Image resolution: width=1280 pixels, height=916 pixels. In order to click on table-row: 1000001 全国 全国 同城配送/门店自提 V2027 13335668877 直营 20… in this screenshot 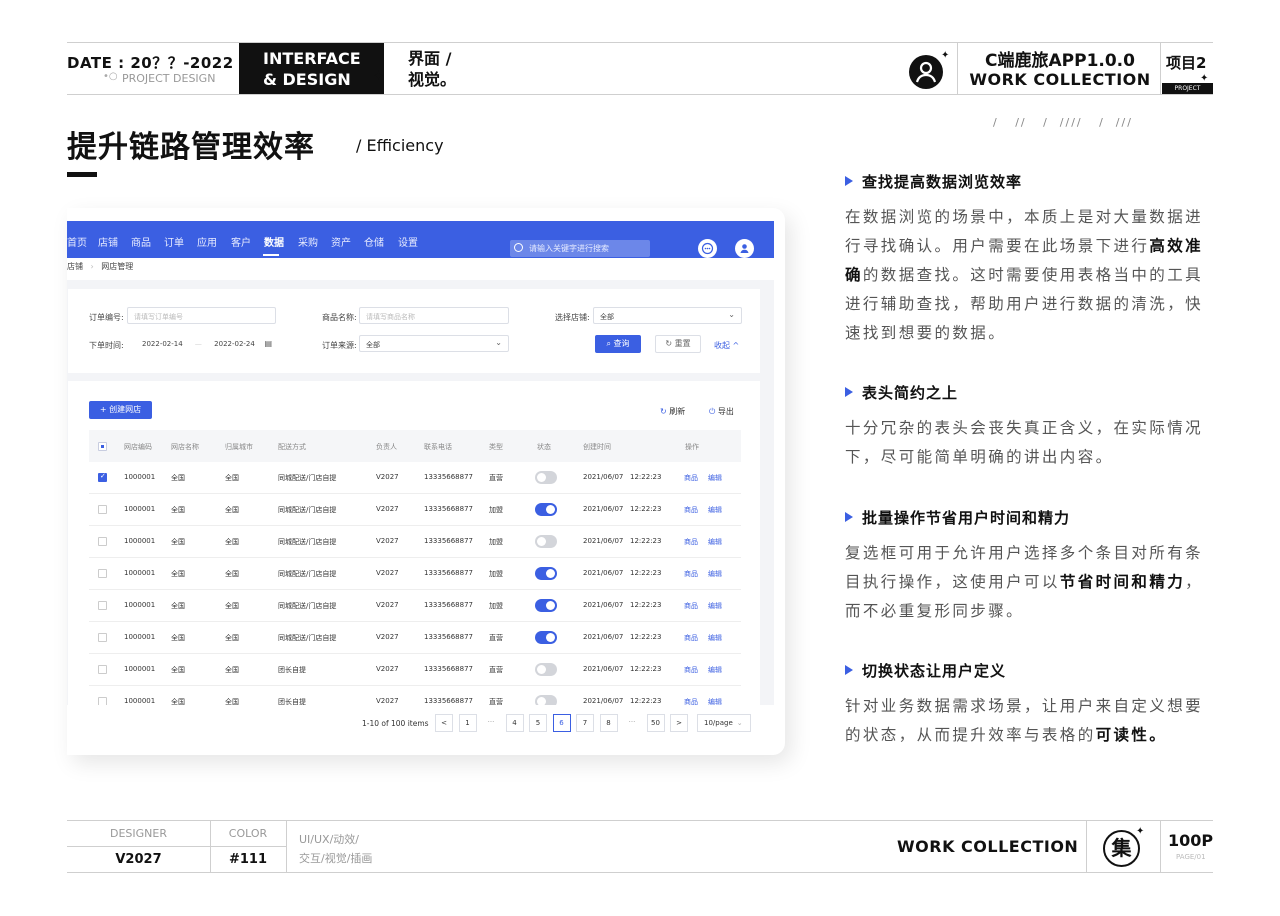, I will do `click(415, 638)`.